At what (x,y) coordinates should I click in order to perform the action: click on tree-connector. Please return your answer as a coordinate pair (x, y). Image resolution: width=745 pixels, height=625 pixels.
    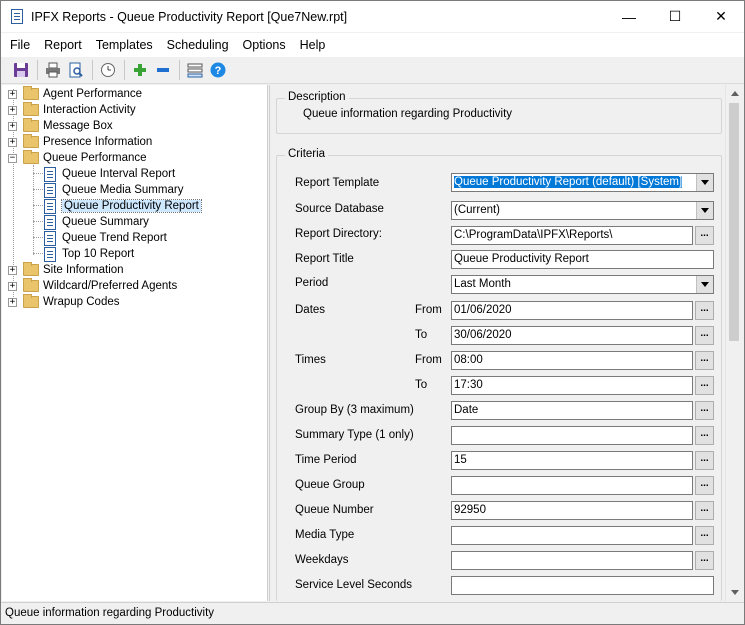
    Looking at the image, I should click on (38, 221).